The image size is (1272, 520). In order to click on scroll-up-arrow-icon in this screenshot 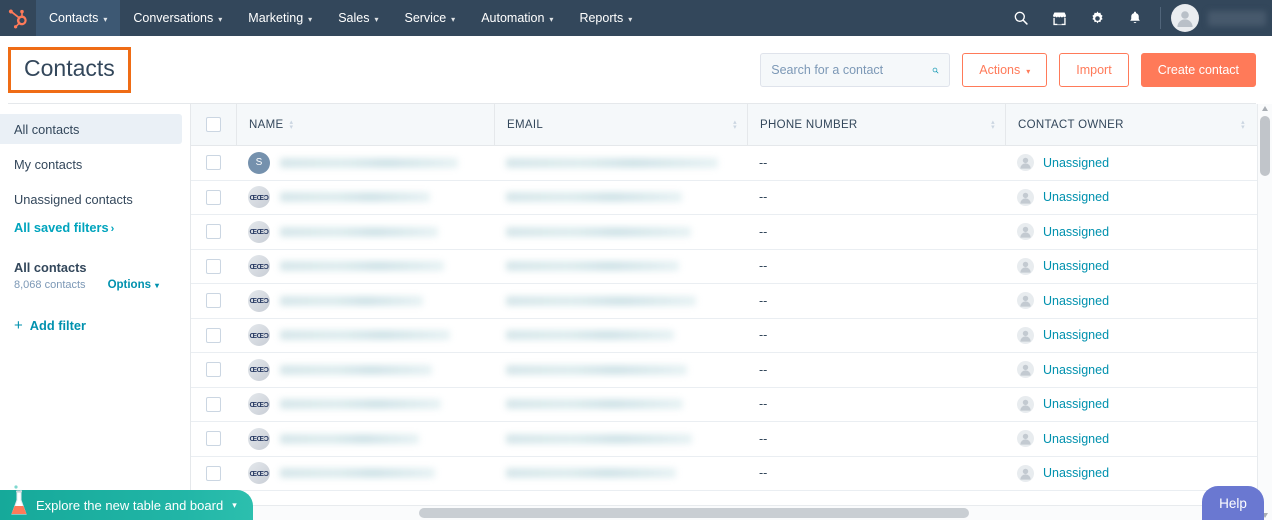, I will do `click(1265, 108)`.